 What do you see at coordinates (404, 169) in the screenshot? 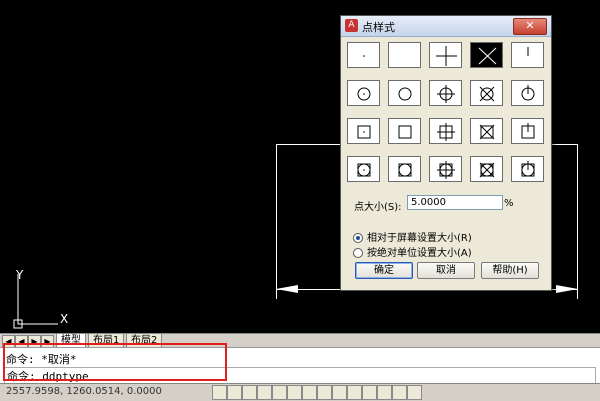
I see `point-style-circle-square` at bounding box center [404, 169].